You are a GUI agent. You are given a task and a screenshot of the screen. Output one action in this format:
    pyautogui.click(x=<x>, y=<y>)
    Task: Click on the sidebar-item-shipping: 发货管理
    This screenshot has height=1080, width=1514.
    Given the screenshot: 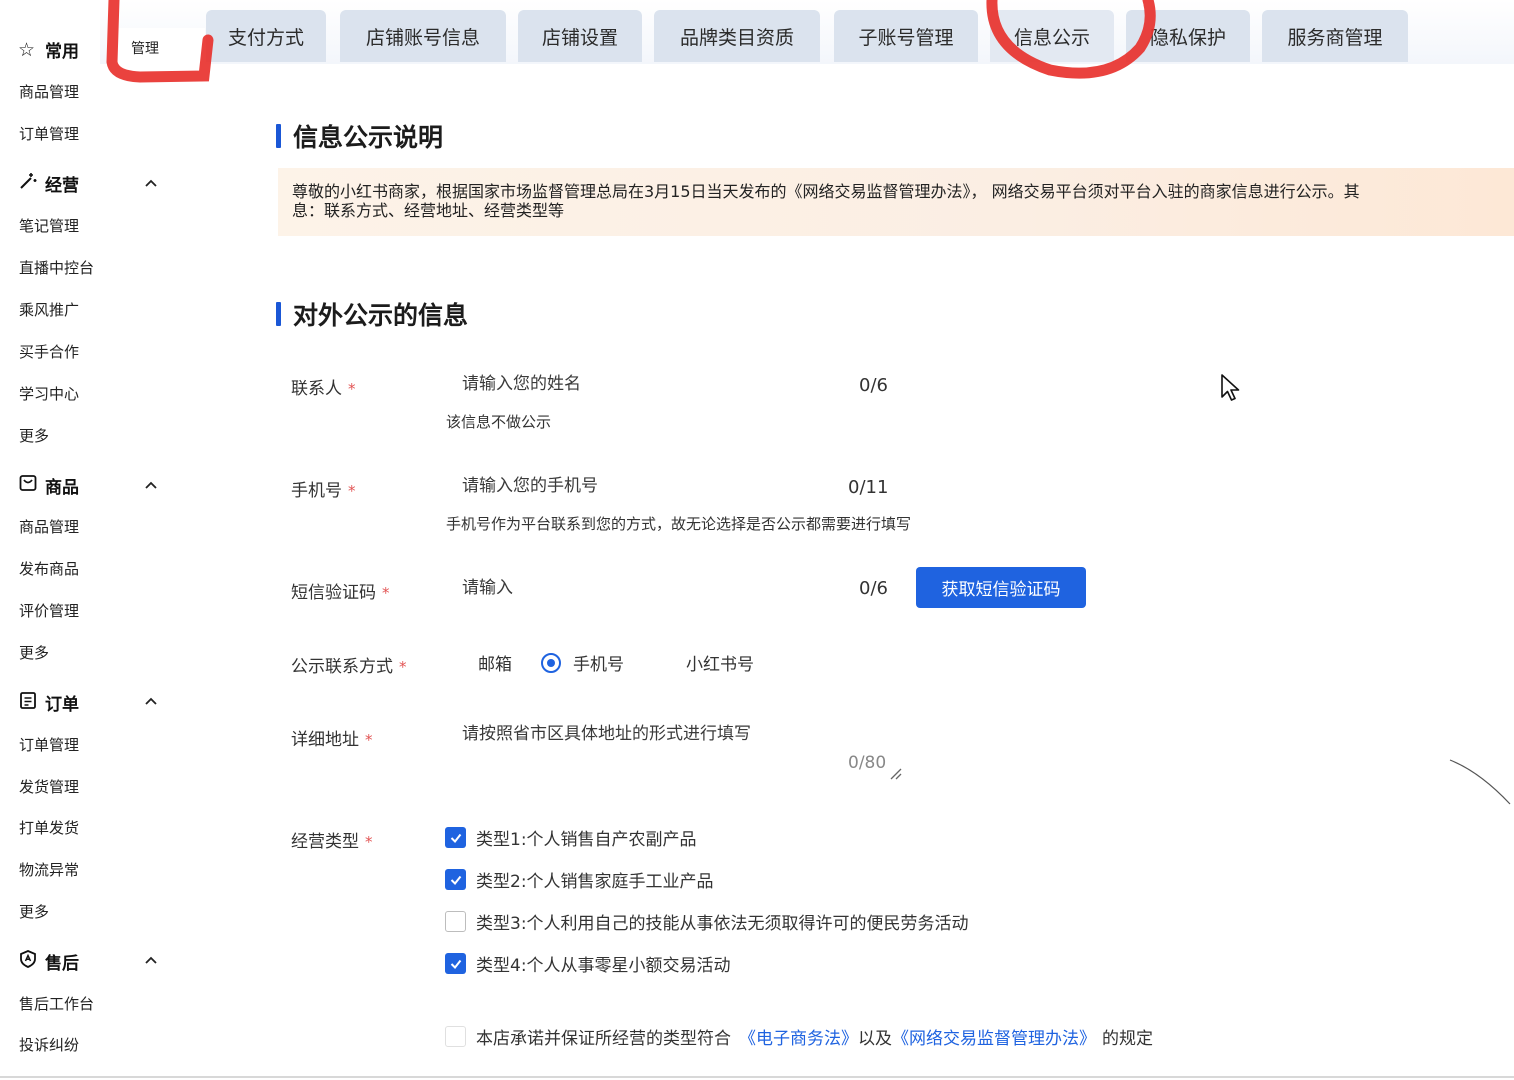 What is the action you would take?
    pyautogui.click(x=49, y=786)
    